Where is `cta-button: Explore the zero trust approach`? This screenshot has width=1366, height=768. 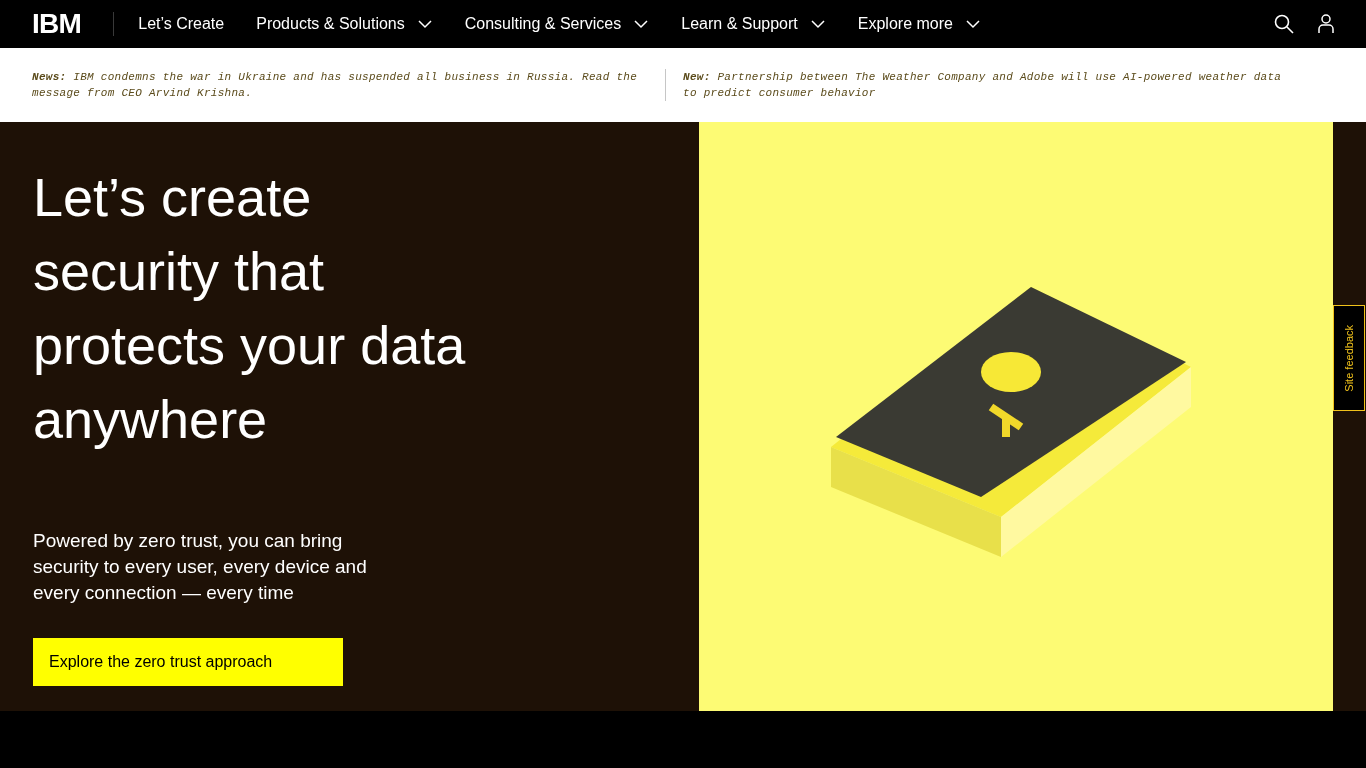
cta-button: Explore the zero trust approach is located at coordinates (188, 662).